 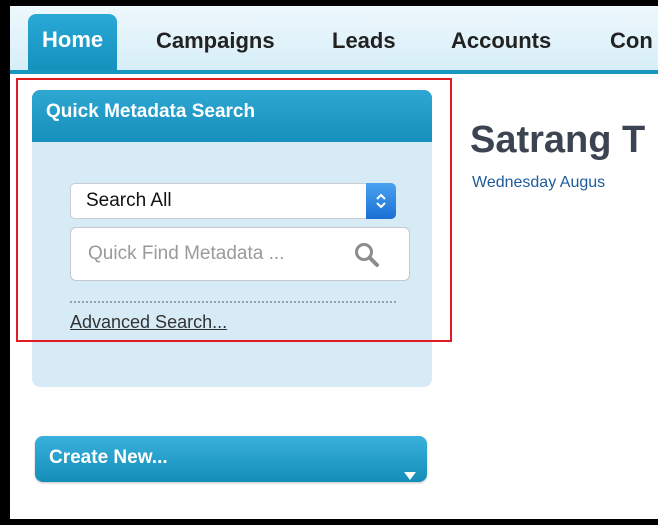 I want to click on tab-campaigns: Campaigns, so click(x=215, y=38).